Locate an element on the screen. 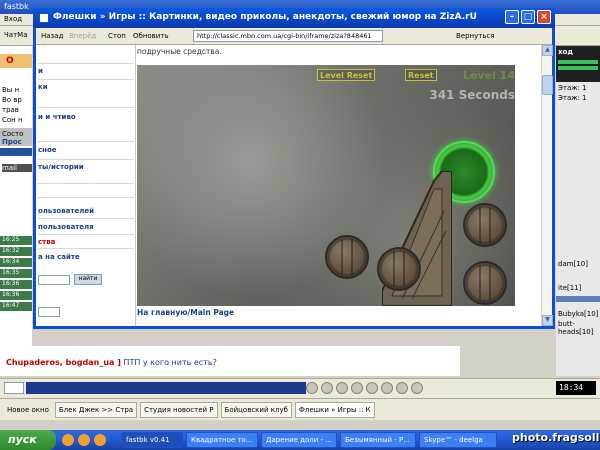 The width and height of the screenshot is (600, 450). sidebar-link: сное is located at coordinates (47, 150).